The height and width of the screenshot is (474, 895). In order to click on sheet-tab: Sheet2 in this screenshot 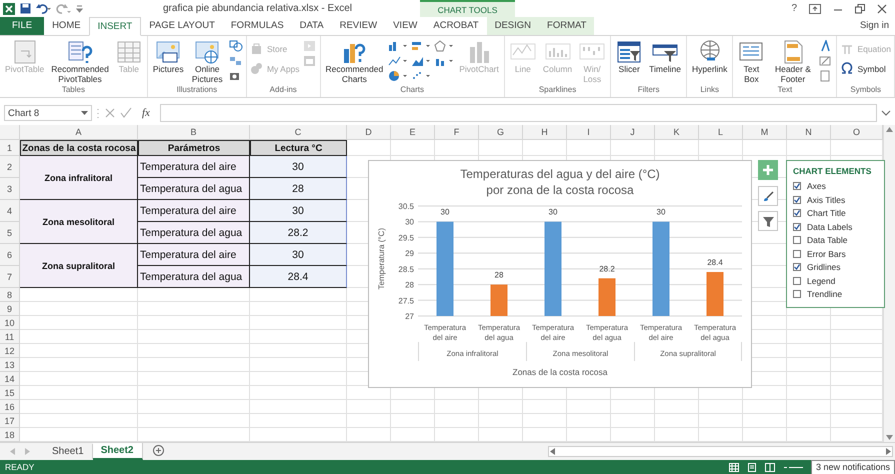, I will do `click(117, 451)`.